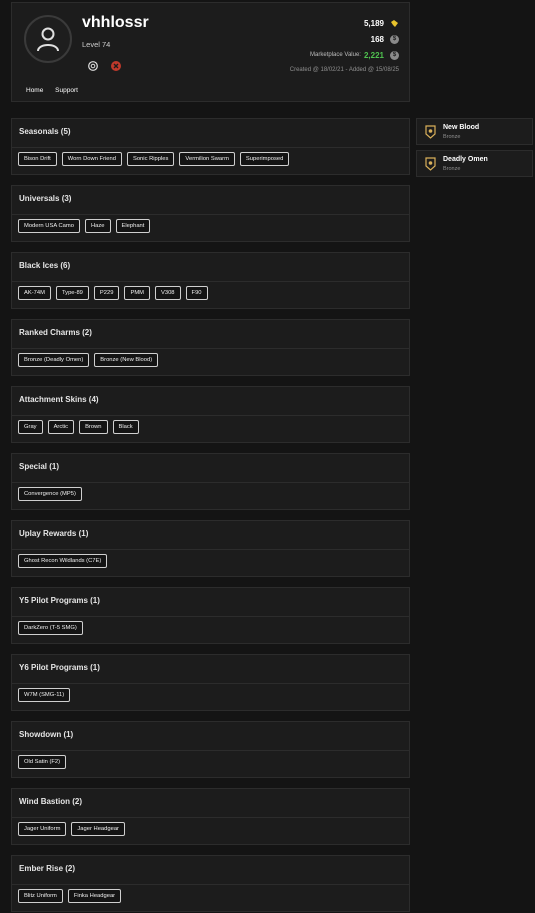 This screenshot has height=913, width=535. I want to click on item-chip: Modern USA Camo, so click(49, 226).